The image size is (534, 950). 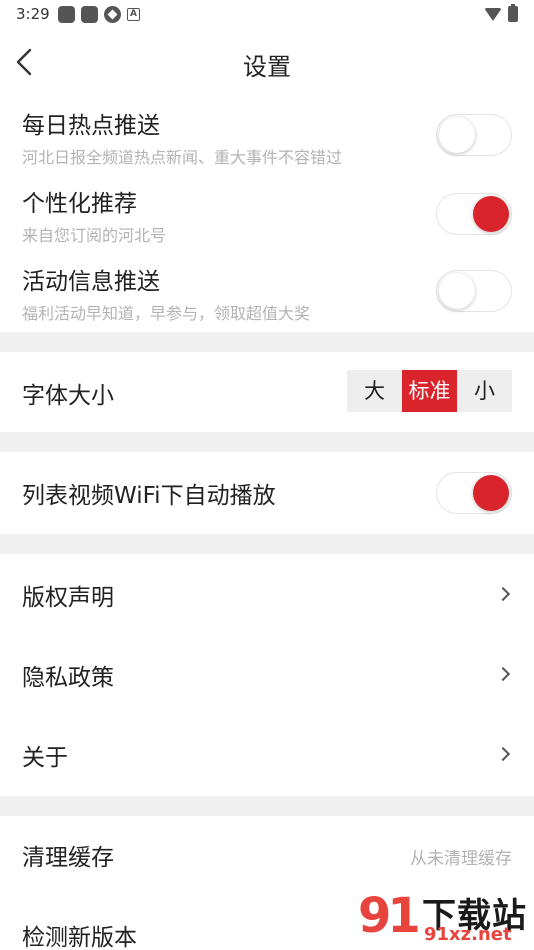 I want to click on activity-push-row: 活动信息推送 福利活动早知道，早参与，领取超值大奖, so click(x=267, y=293).